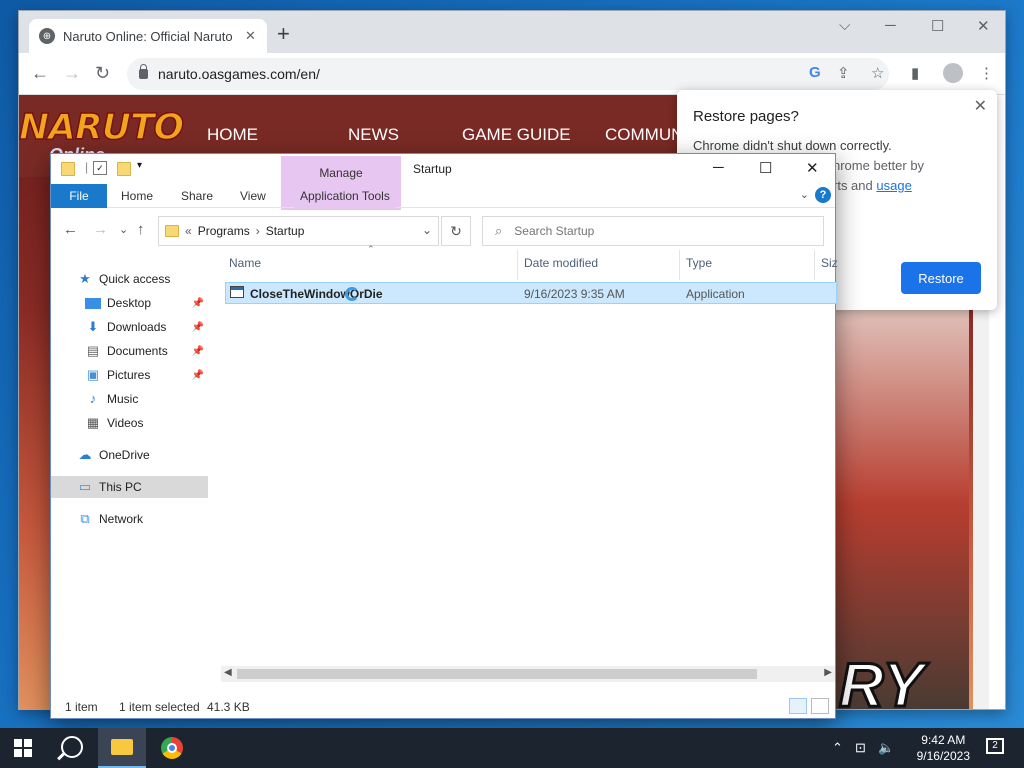  What do you see at coordinates (72, 747) in the screenshot?
I see `search-icon` at bounding box center [72, 747].